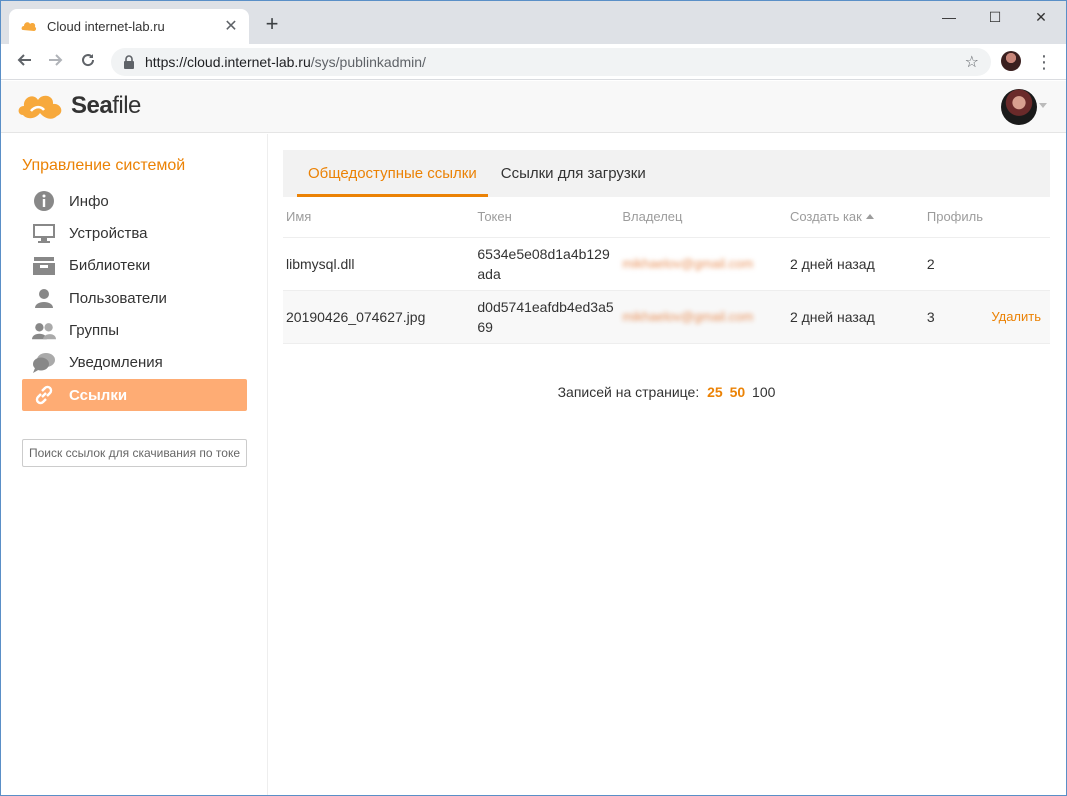 Image resolution: width=1067 pixels, height=796 pixels. Describe the element at coordinates (763, 392) in the screenshot. I see `per-page-100: 100` at that location.